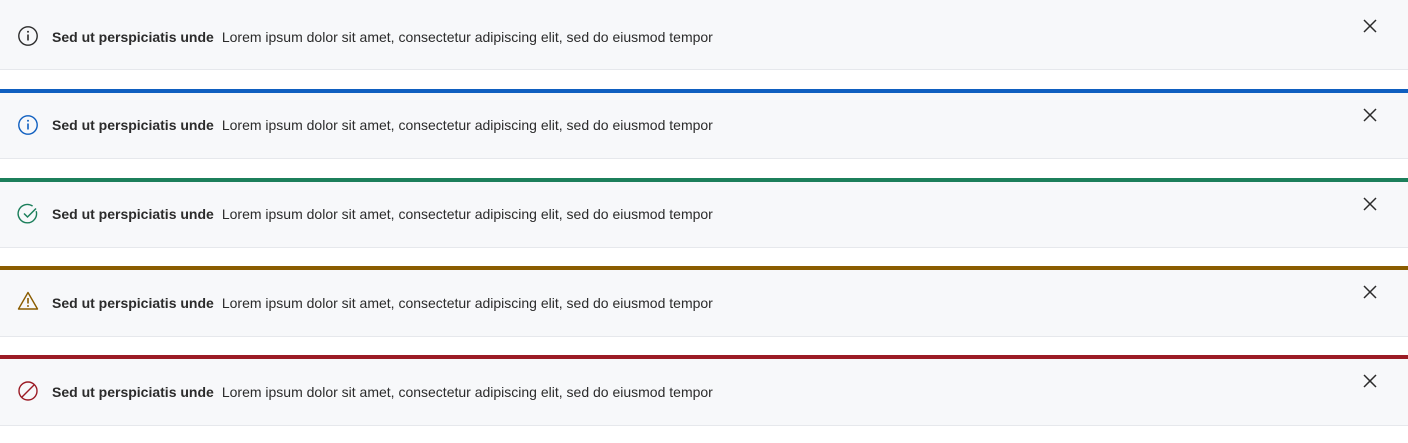 The image size is (1408, 443). I want to click on warning-triangle-icon, so click(28, 301).